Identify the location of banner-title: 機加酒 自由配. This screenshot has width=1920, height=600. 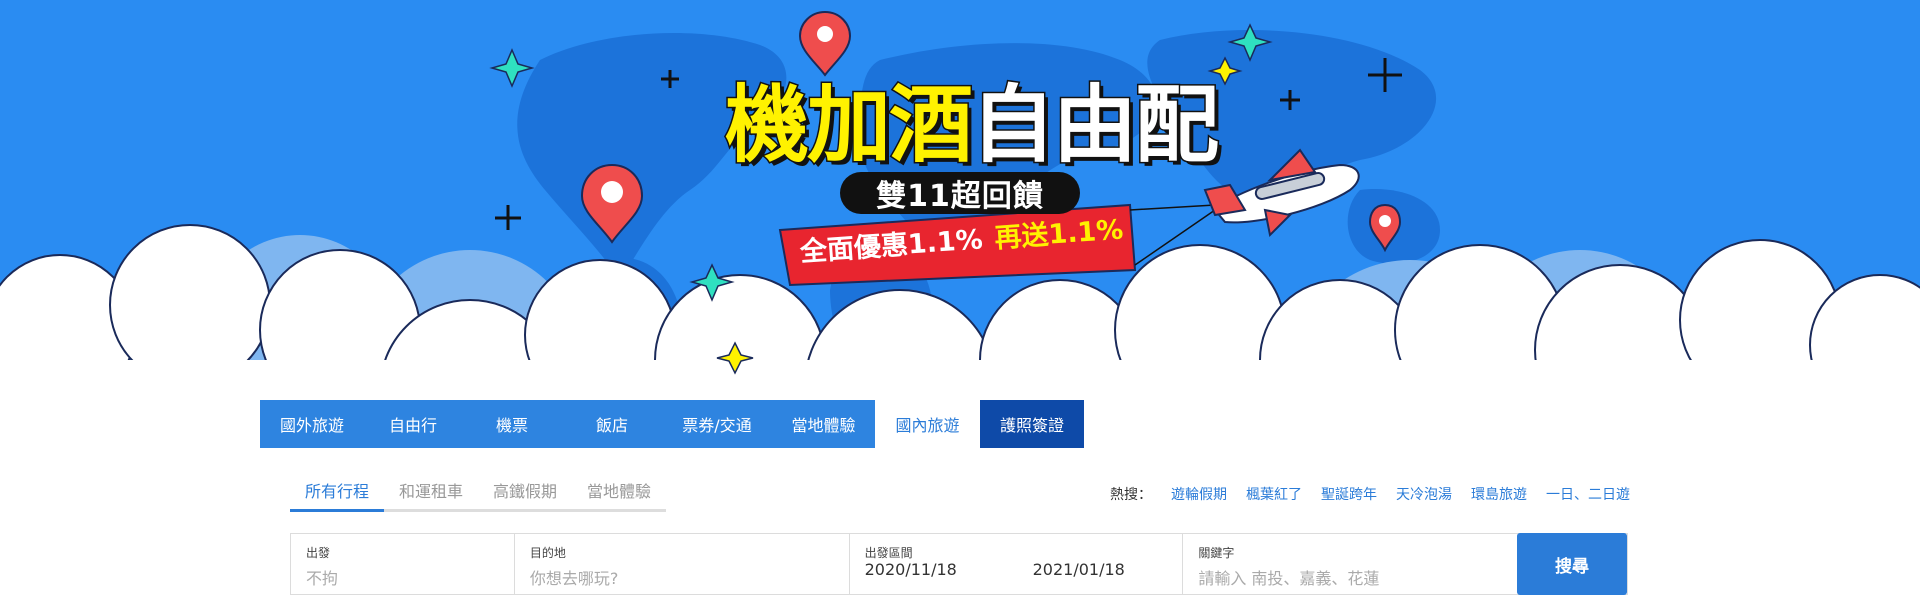
(972, 125).